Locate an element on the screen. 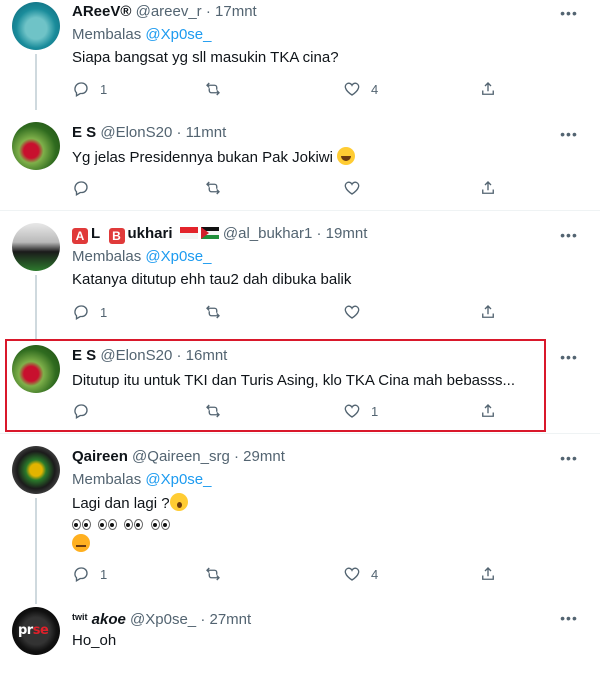 This screenshot has height=694, width=600. timestamp: 27mnt is located at coordinates (231, 619).